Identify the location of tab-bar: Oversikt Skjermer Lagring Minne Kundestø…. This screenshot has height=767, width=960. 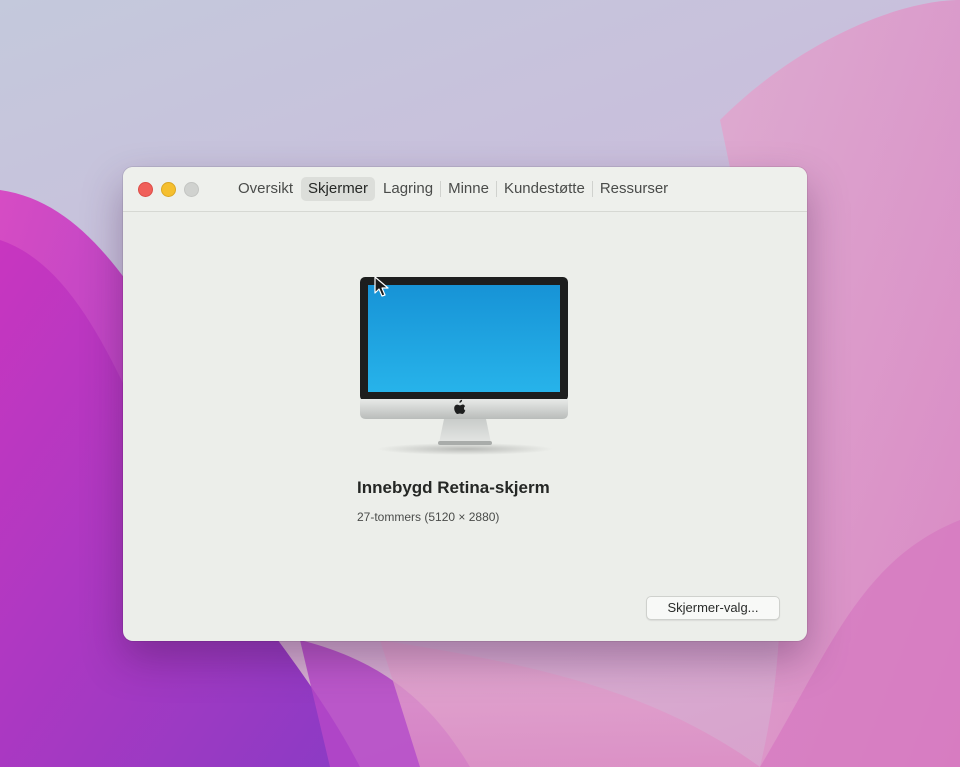
(453, 189).